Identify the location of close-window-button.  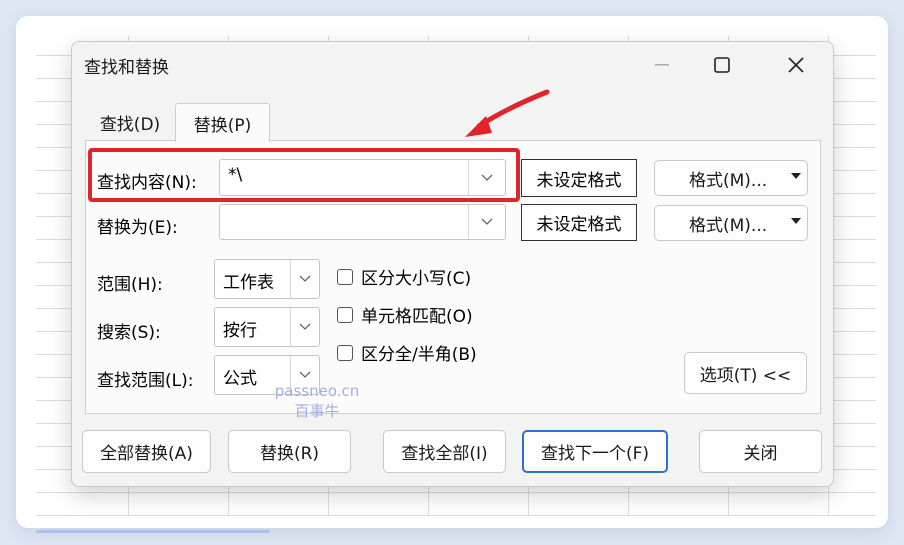
(796, 65).